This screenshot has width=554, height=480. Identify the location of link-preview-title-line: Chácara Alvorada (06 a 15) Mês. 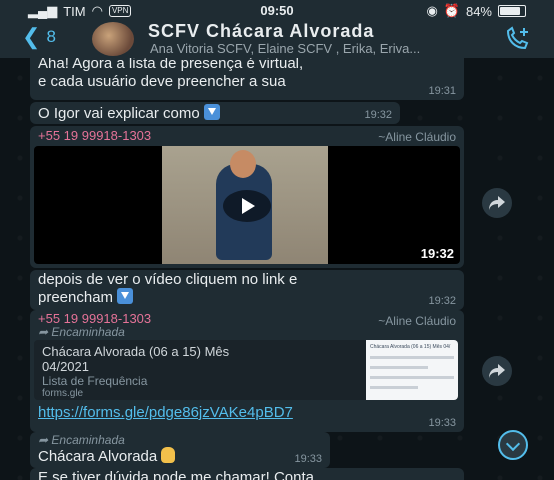
(136, 351).